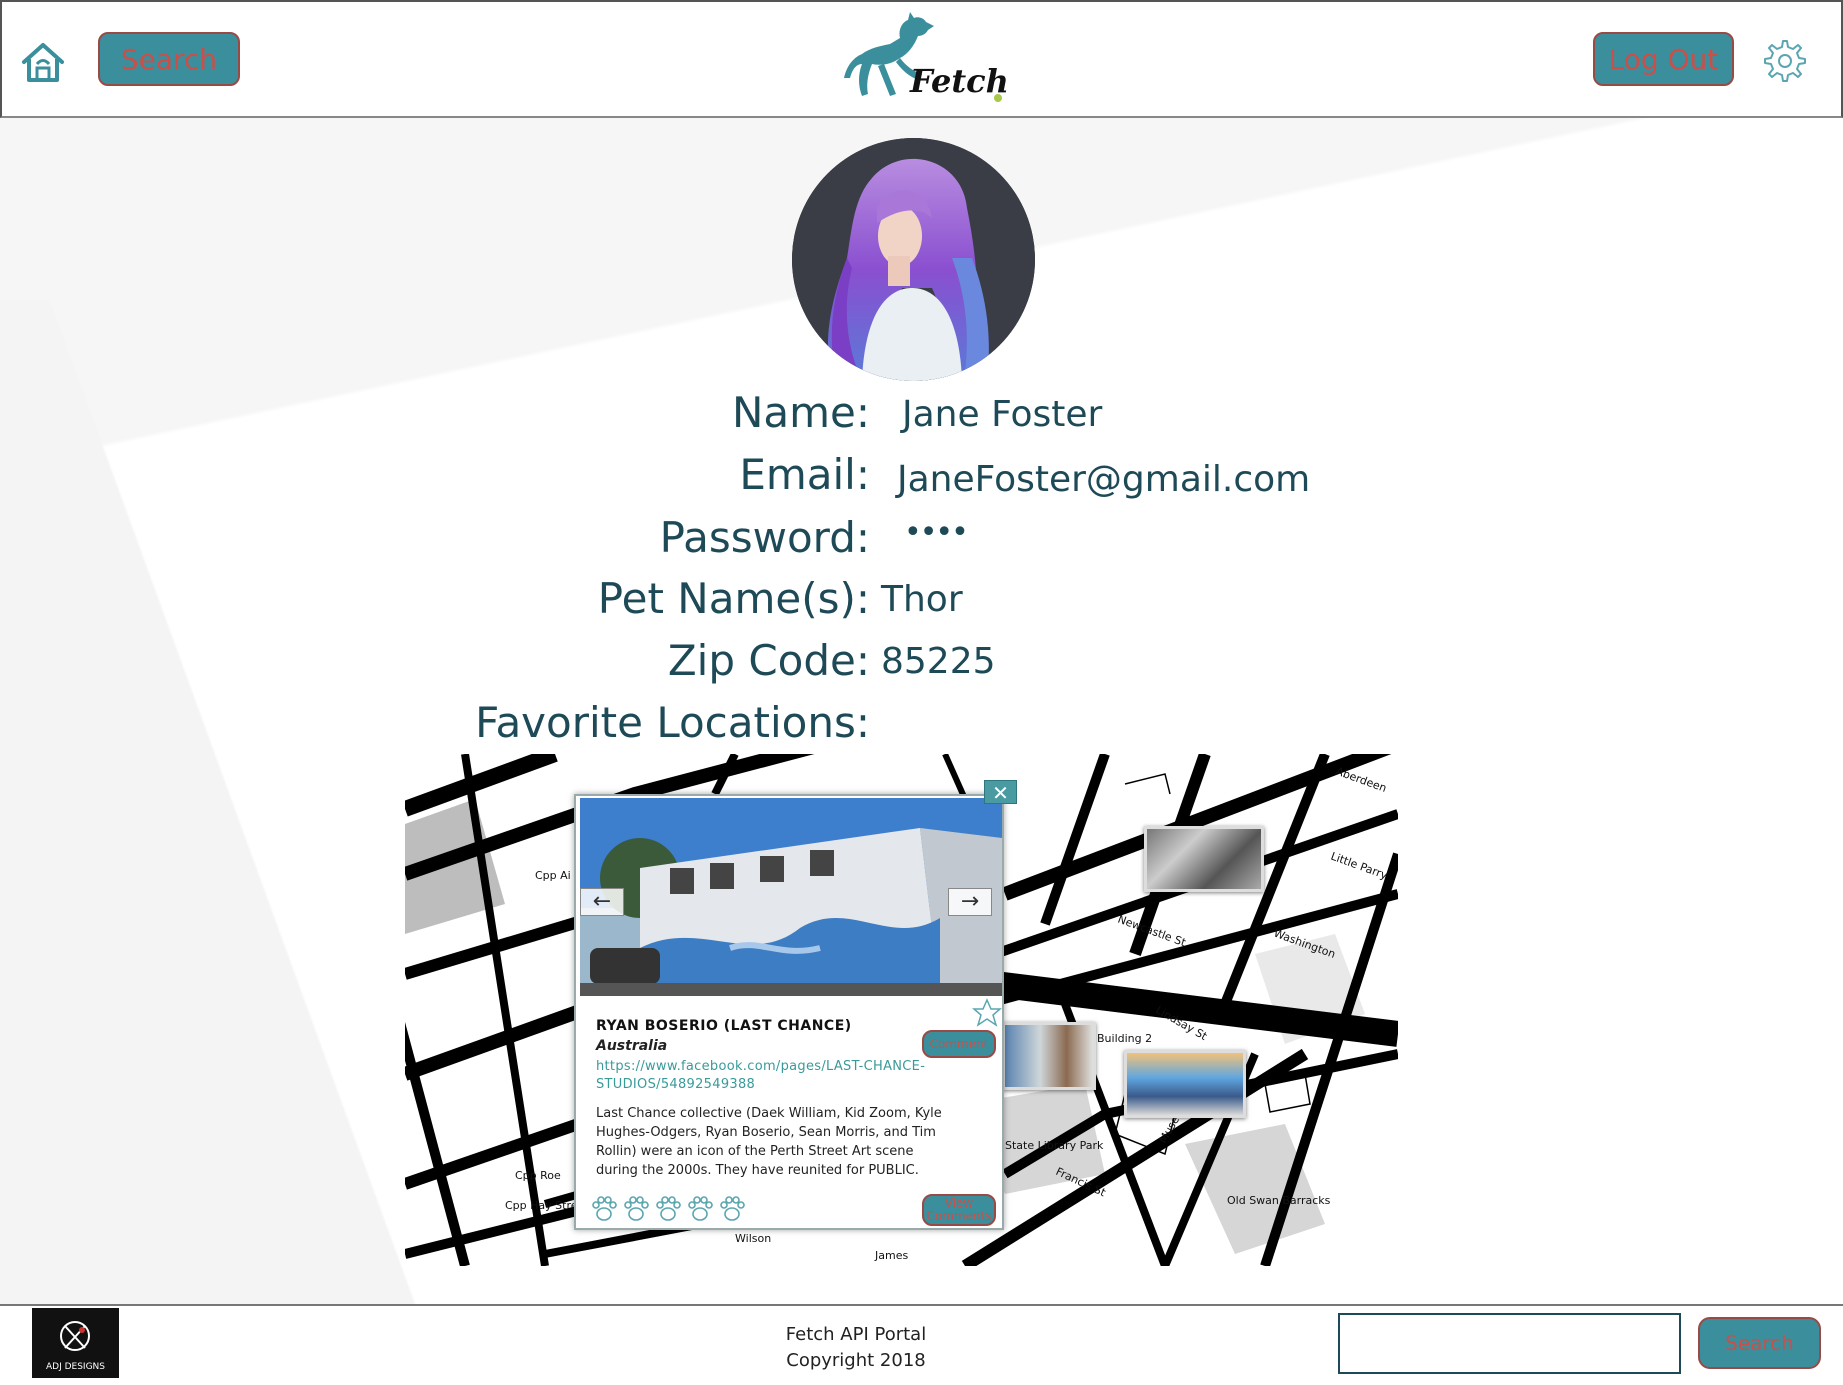 The image size is (1843, 1385). I want to click on footer-portal-text: Fetch API Portal Copyright 2018, so click(856, 1348).